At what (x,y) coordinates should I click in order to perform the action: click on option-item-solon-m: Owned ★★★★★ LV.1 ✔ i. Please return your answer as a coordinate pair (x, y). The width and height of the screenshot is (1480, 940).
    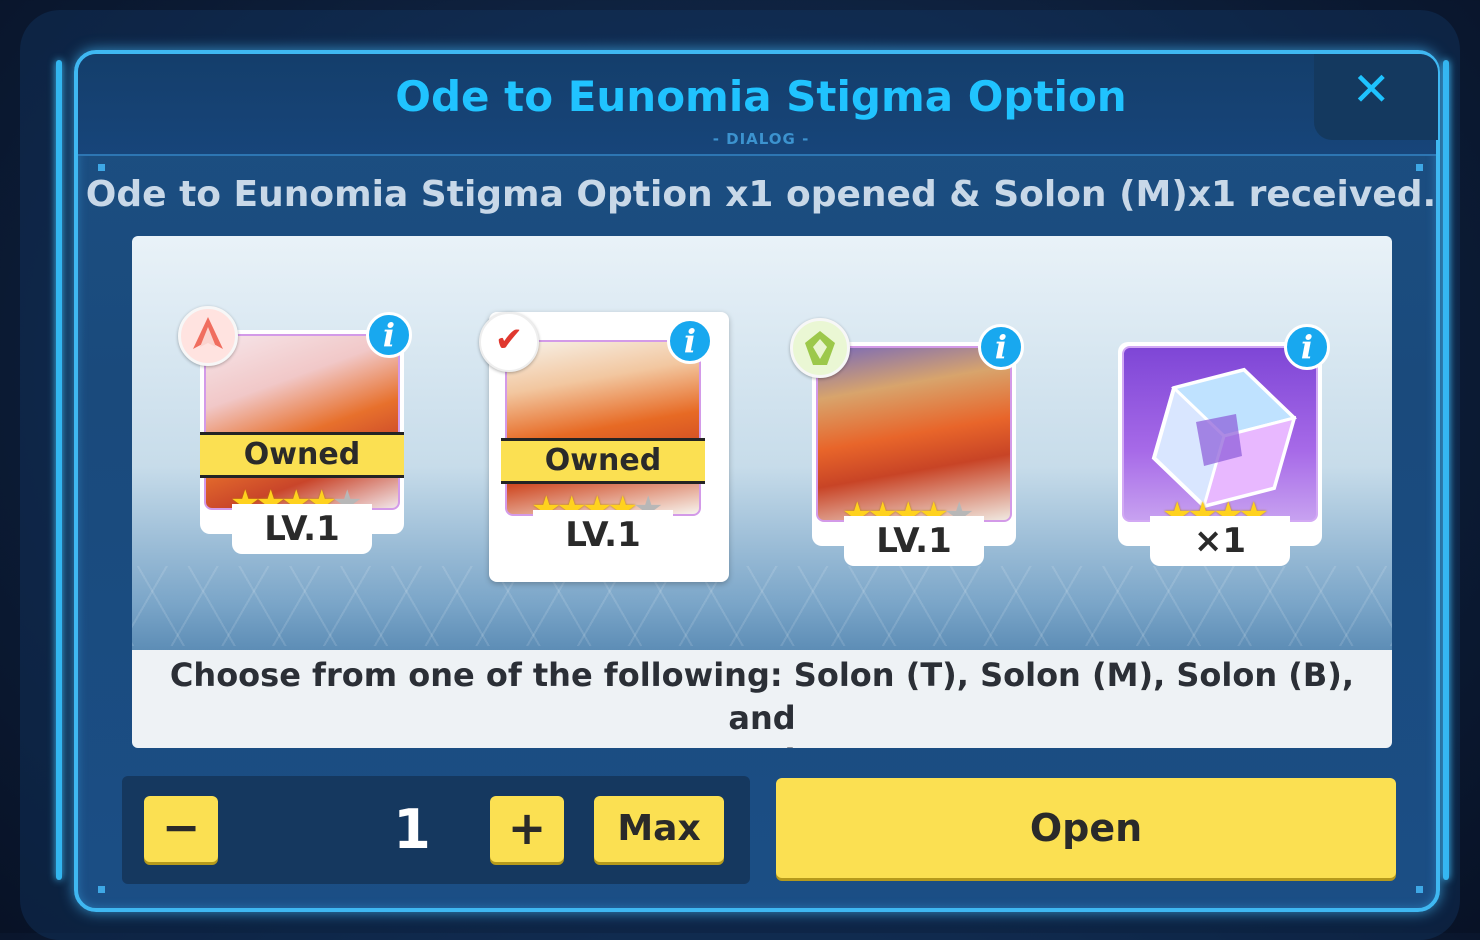
    Looking at the image, I should click on (604, 447).